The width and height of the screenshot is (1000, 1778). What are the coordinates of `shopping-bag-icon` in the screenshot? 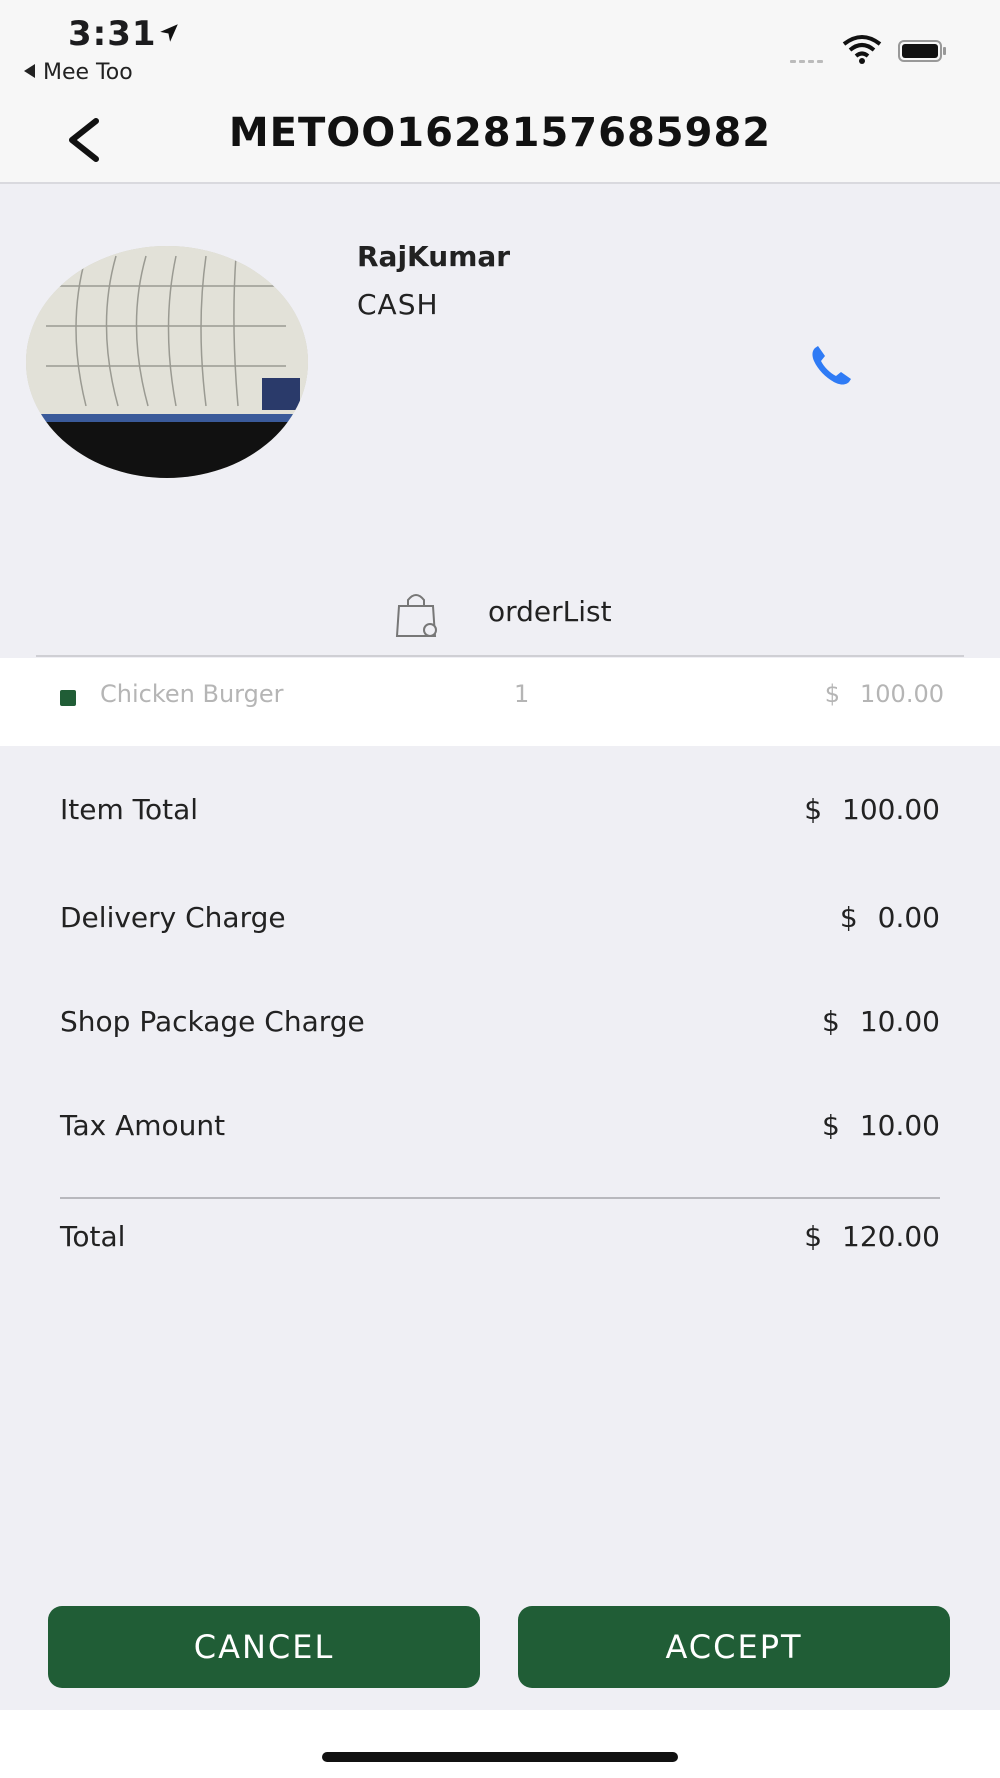 It's located at (416, 615).